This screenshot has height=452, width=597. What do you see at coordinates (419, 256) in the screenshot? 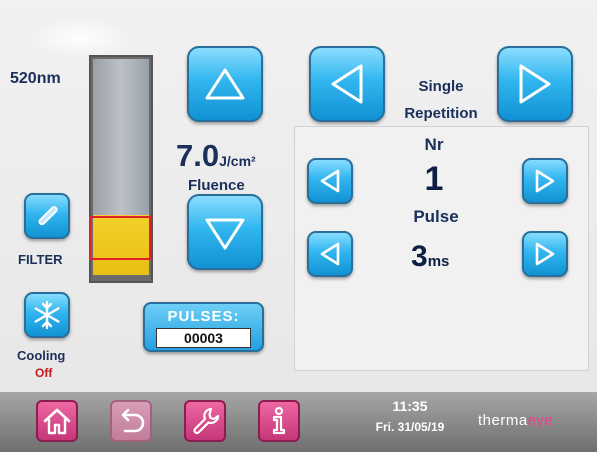
I see `pulse-value: 3` at bounding box center [419, 256].